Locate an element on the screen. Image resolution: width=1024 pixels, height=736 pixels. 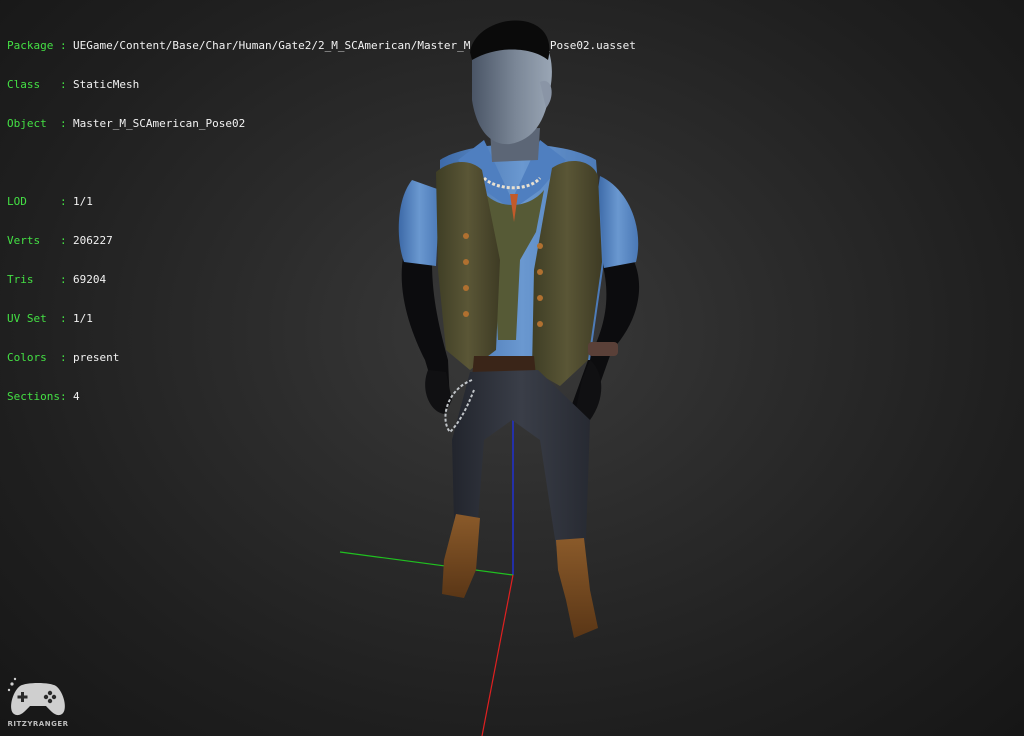
y-axis-line is located at coordinates (426, 563).